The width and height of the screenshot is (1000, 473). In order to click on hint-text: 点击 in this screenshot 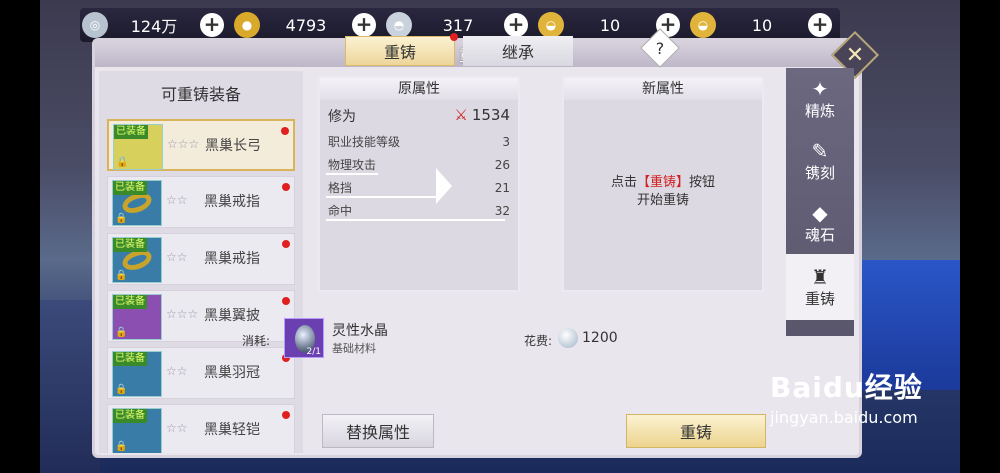, I will do `click(623, 182)`.